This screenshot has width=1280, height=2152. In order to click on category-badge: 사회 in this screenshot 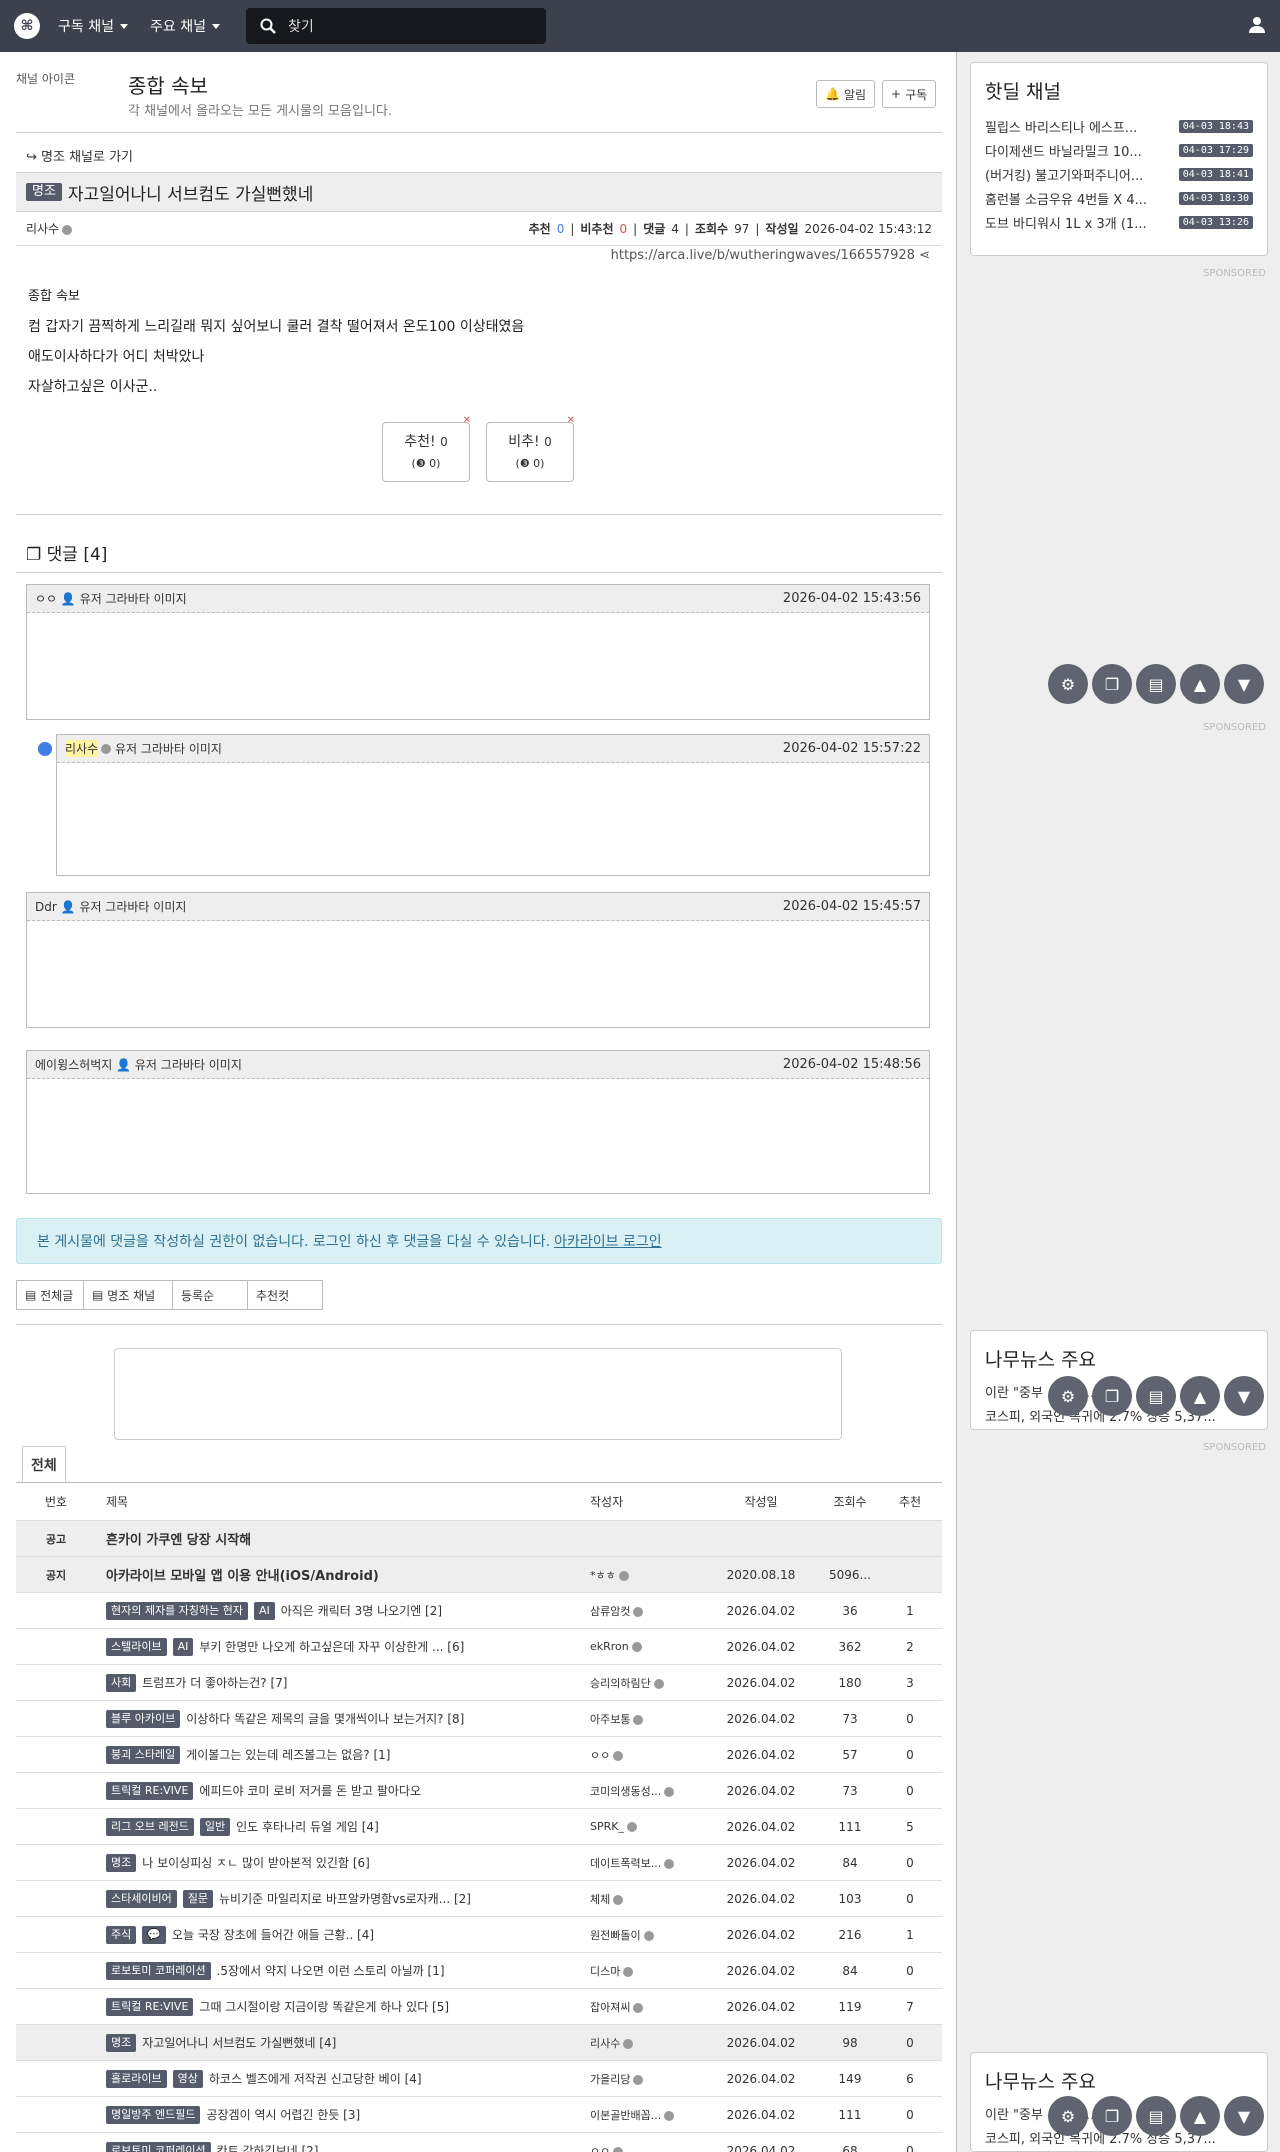, I will do `click(121, 1682)`.